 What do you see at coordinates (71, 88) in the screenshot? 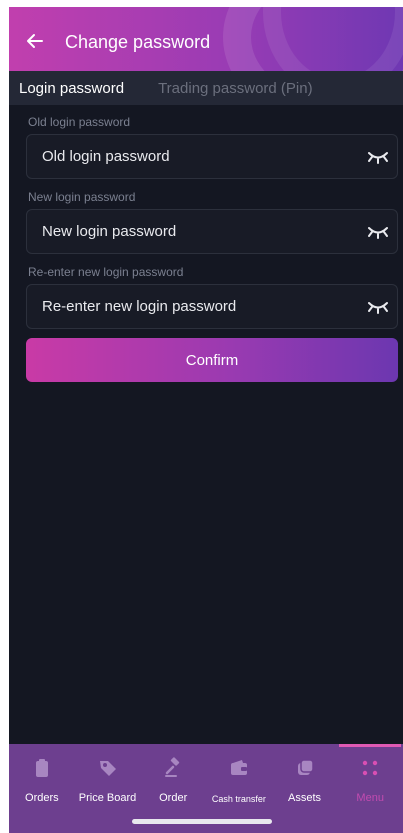
I see `tab-login-password: Login password` at bounding box center [71, 88].